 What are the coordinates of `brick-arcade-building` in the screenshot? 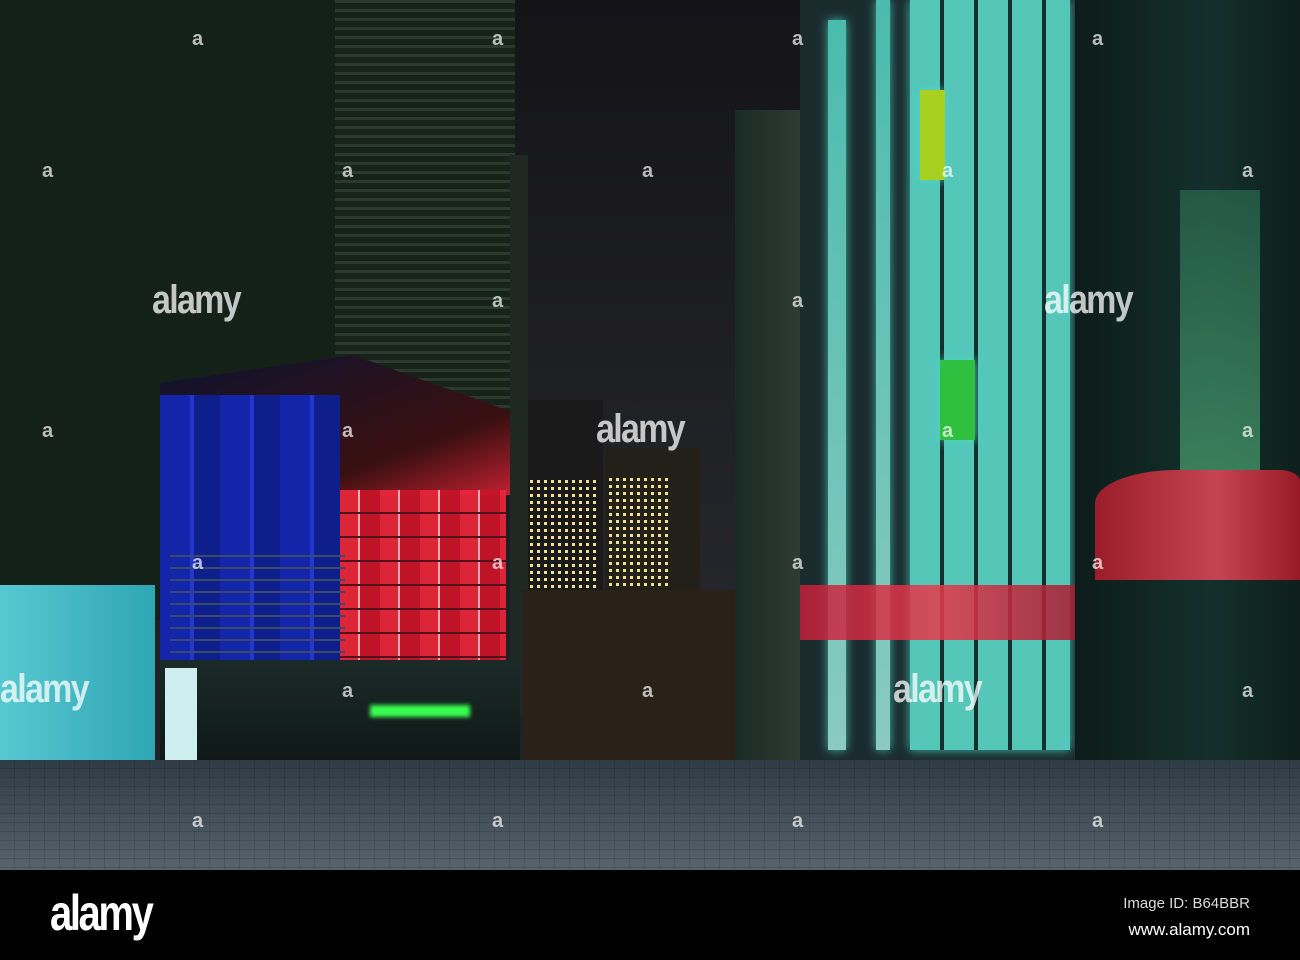 It's located at (629, 675).